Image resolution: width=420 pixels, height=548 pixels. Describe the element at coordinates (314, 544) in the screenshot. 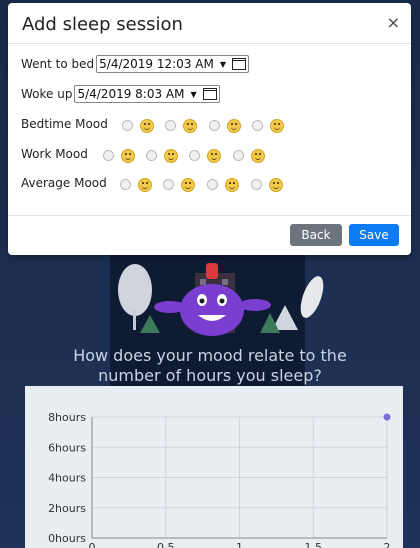

I see `x-tick-label: 1.5` at that location.